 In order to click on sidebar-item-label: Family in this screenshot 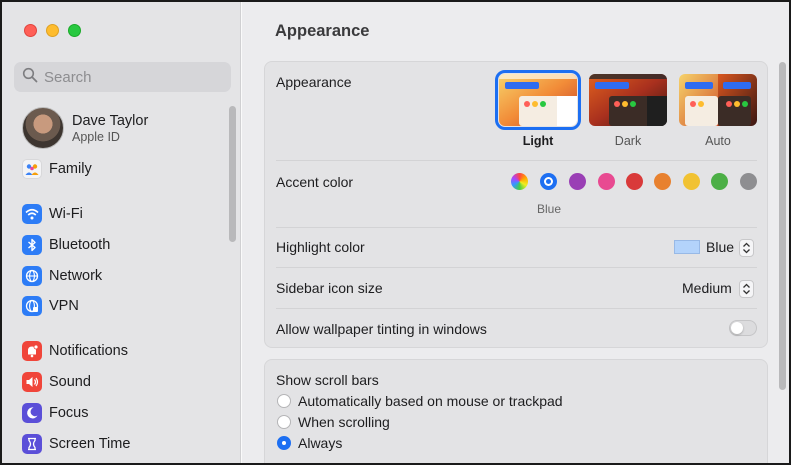, I will do `click(70, 169)`.